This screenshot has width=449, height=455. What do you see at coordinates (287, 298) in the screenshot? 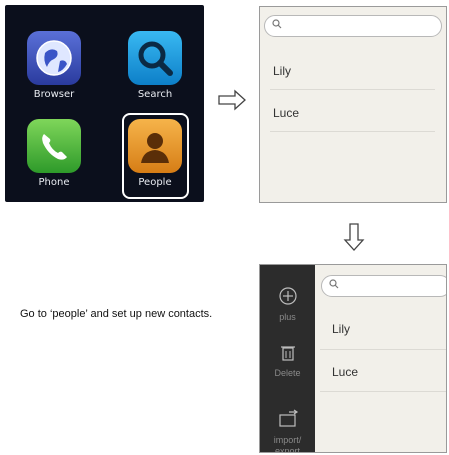
I see `plus-icon` at bounding box center [287, 298].